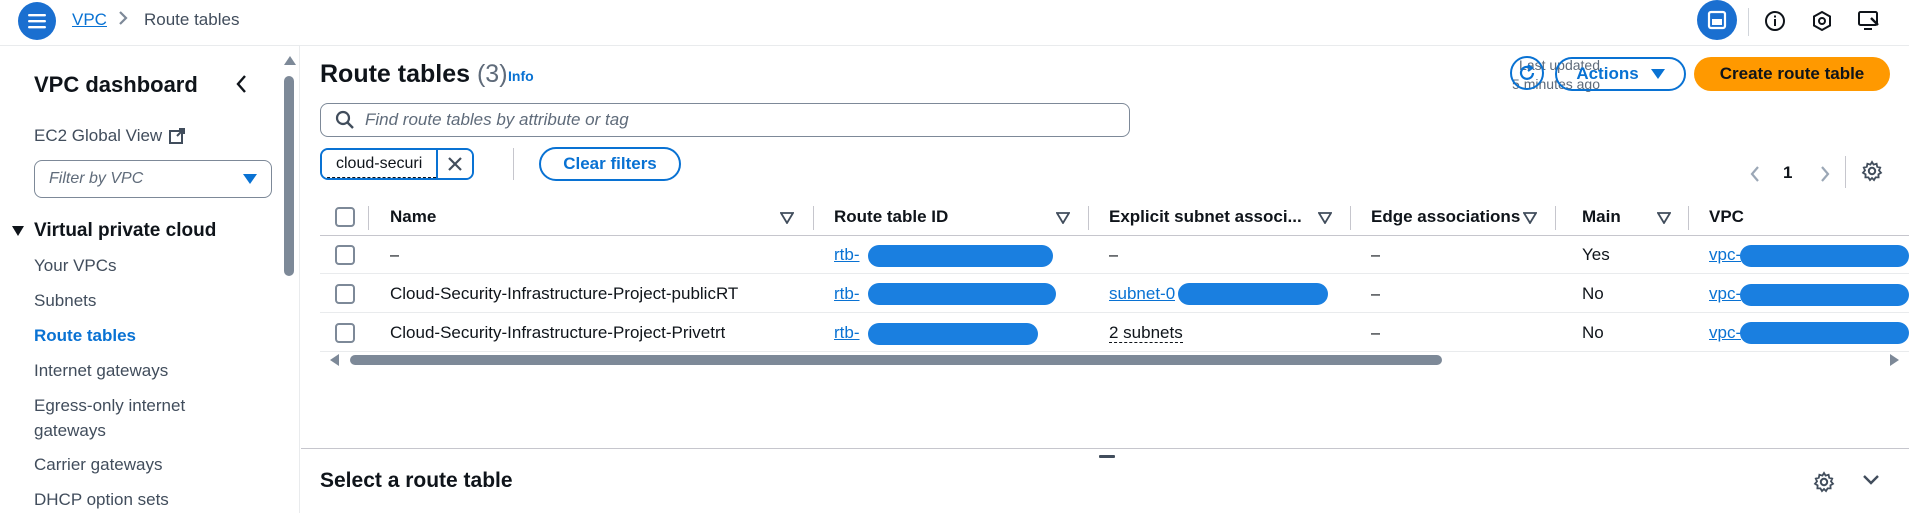 This screenshot has height=513, width=1909. Describe the element at coordinates (18, 231) in the screenshot. I see `expand-caret-icon` at that location.